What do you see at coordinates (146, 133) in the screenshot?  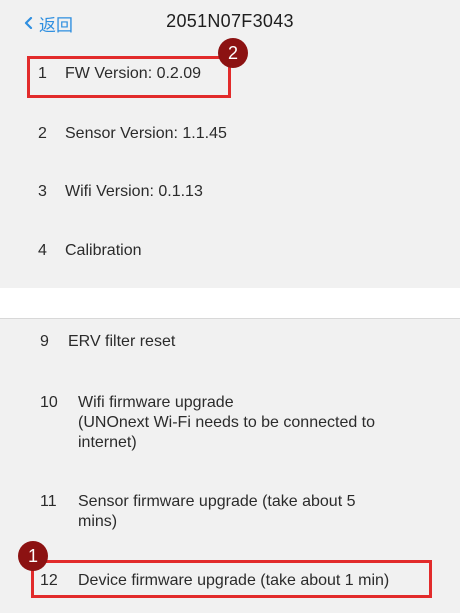 I see `item-label: Sensor Version: 1.1.45` at bounding box center [146, 133].